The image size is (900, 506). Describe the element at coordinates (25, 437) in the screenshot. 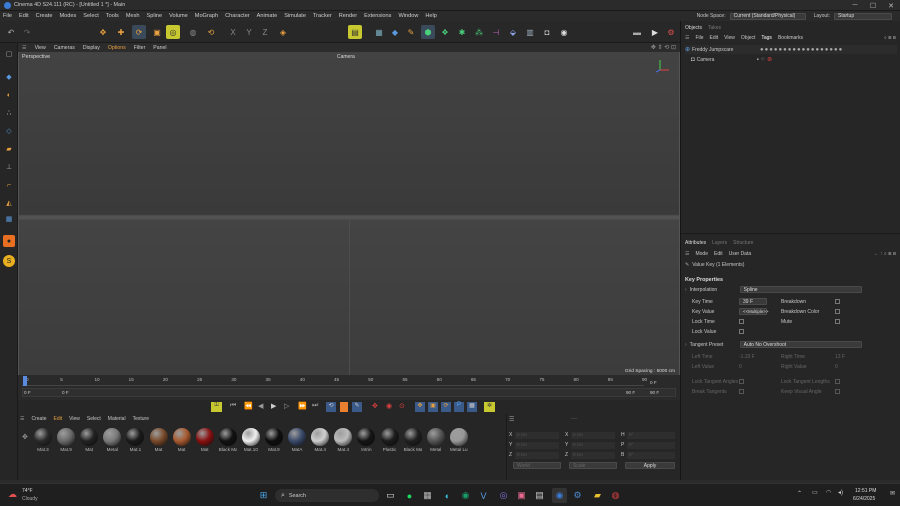

I see `material-nav-icon: ✥` at that location.